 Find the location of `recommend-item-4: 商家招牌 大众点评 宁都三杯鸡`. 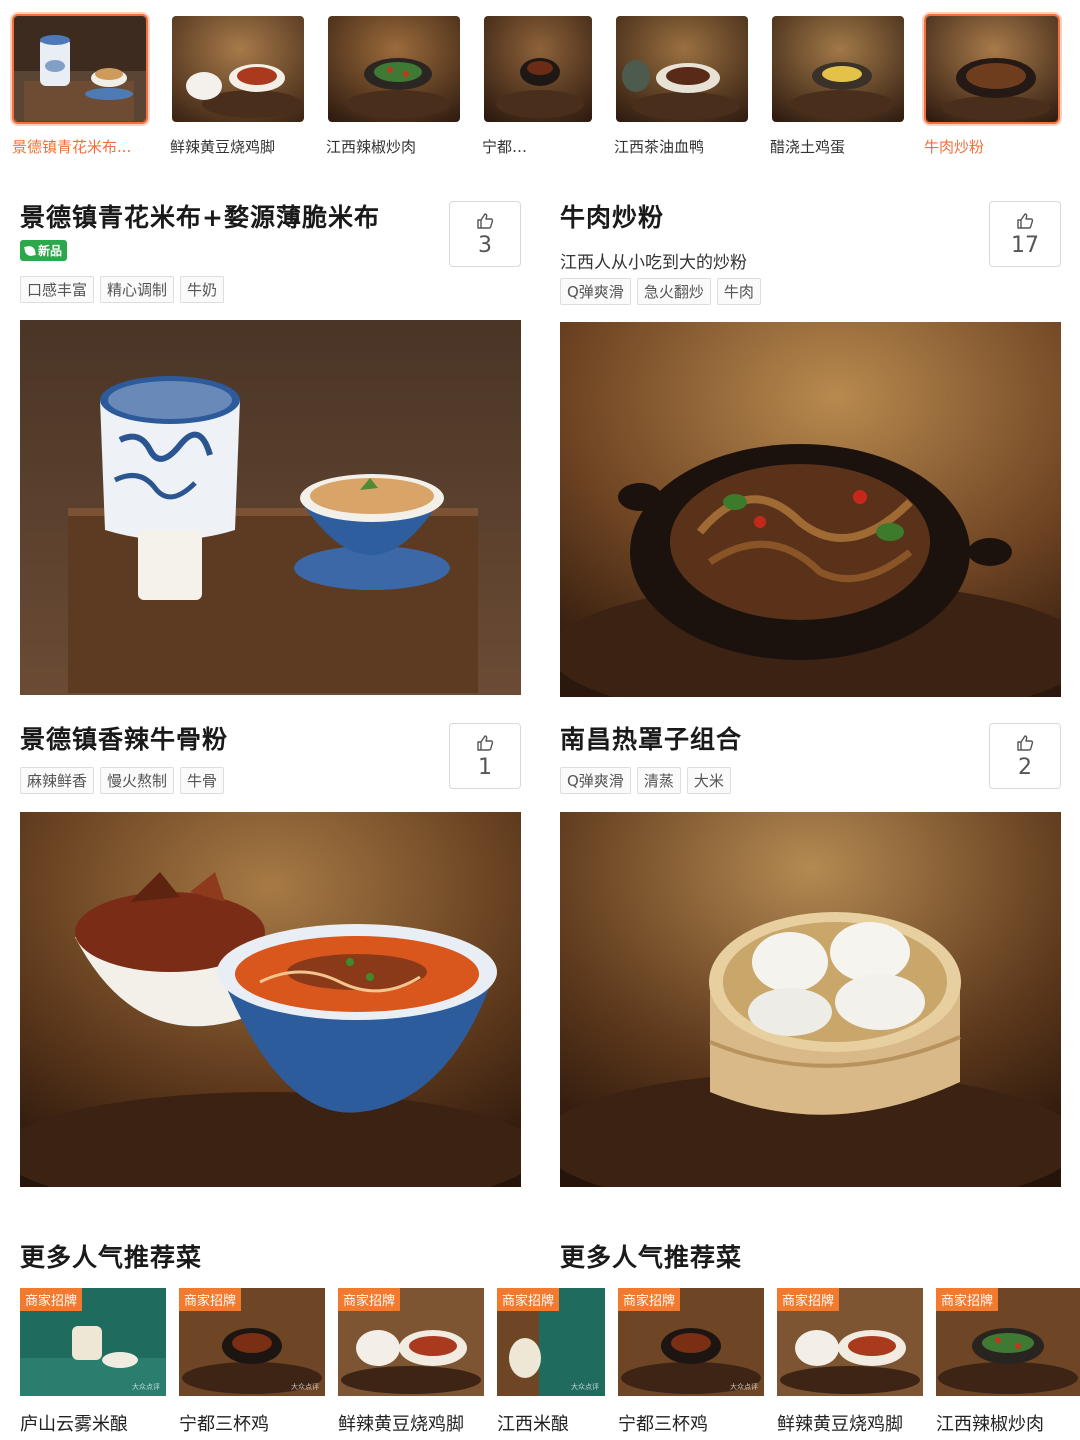

recommend-item-4: 商家招牌 大众点评 宁都三杯鸡 is located at coordinates (691, 1362).